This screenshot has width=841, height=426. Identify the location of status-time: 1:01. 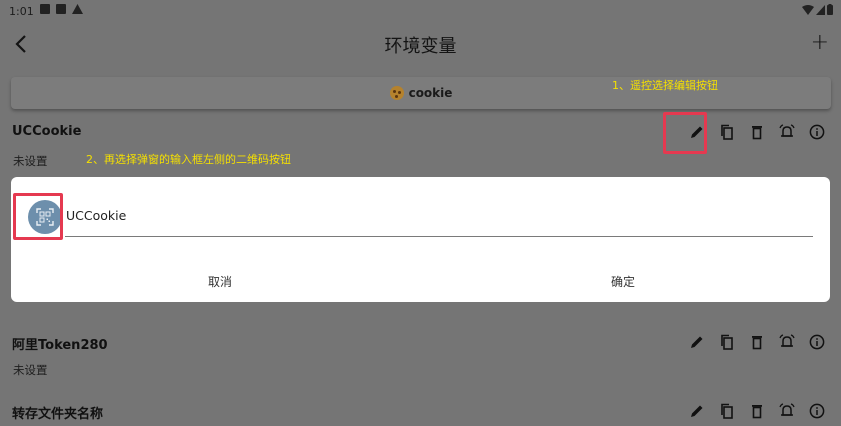
(21, 11).